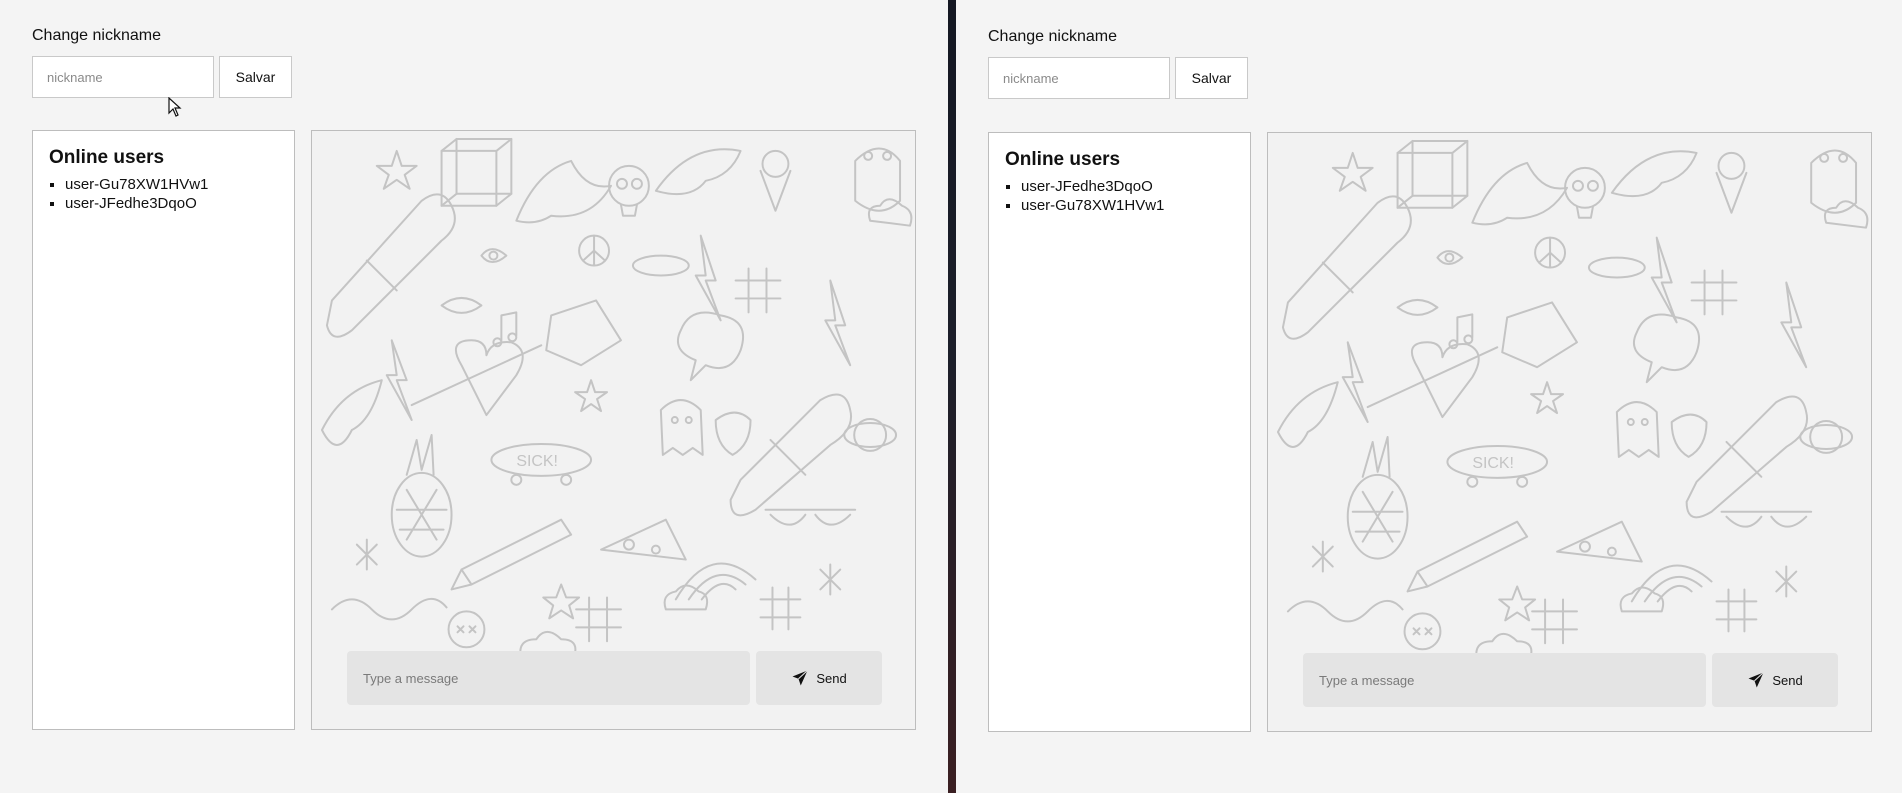 The image size is (1902, 793). I want to click on window-divider, so click(952, 396).